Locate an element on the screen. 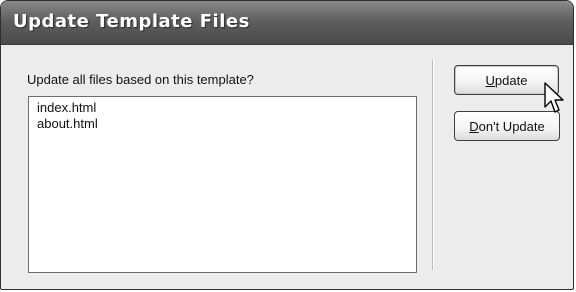 The width and height of the screenshot is (576, 292). file-list-item: index.html is located at coordinates (222, 108).